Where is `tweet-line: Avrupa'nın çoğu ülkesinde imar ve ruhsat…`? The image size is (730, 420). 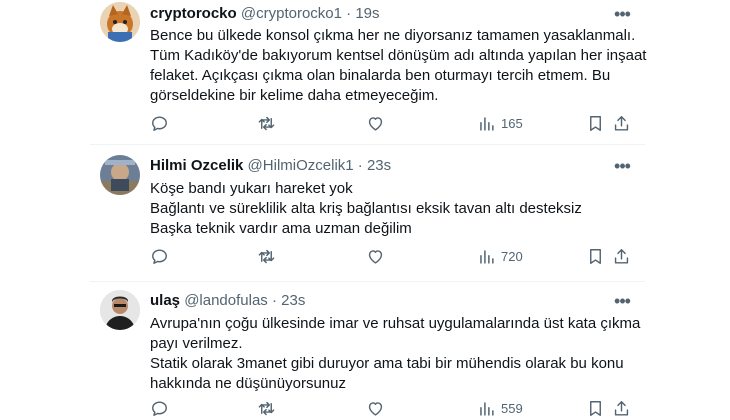 tweet-line: Avrupa'nın çoğu ülkesinde imar ve ruhsat… is located at coordinates (395, 323).